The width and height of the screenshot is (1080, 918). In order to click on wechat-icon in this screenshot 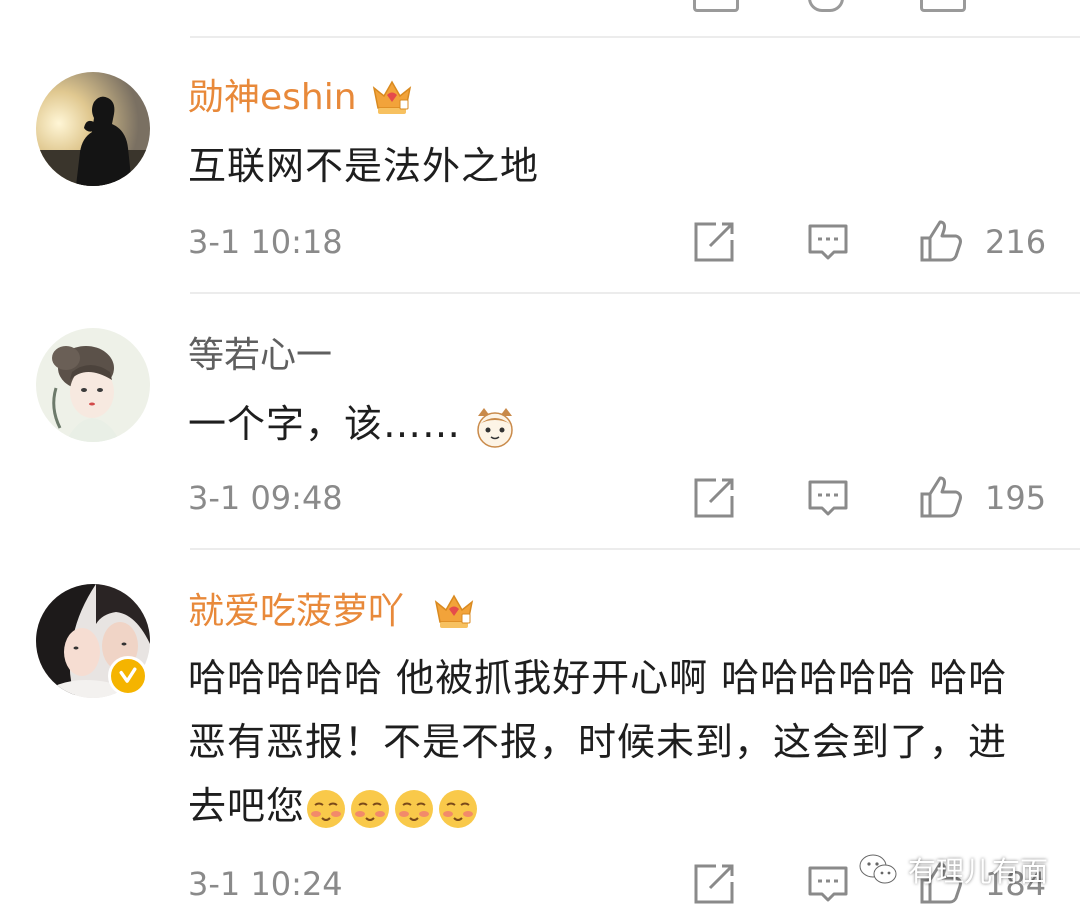, I will do `click(878, 869)`.